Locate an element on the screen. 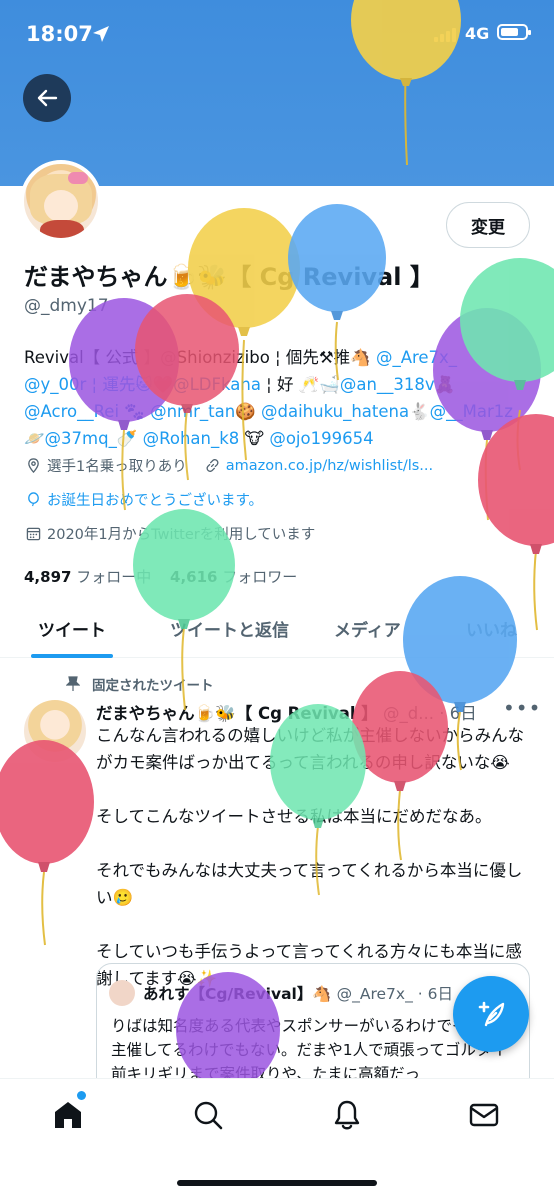 The width and height of the screenshot is (554, 1200). following-count: 4,897 is located at coordinates (47, 577).